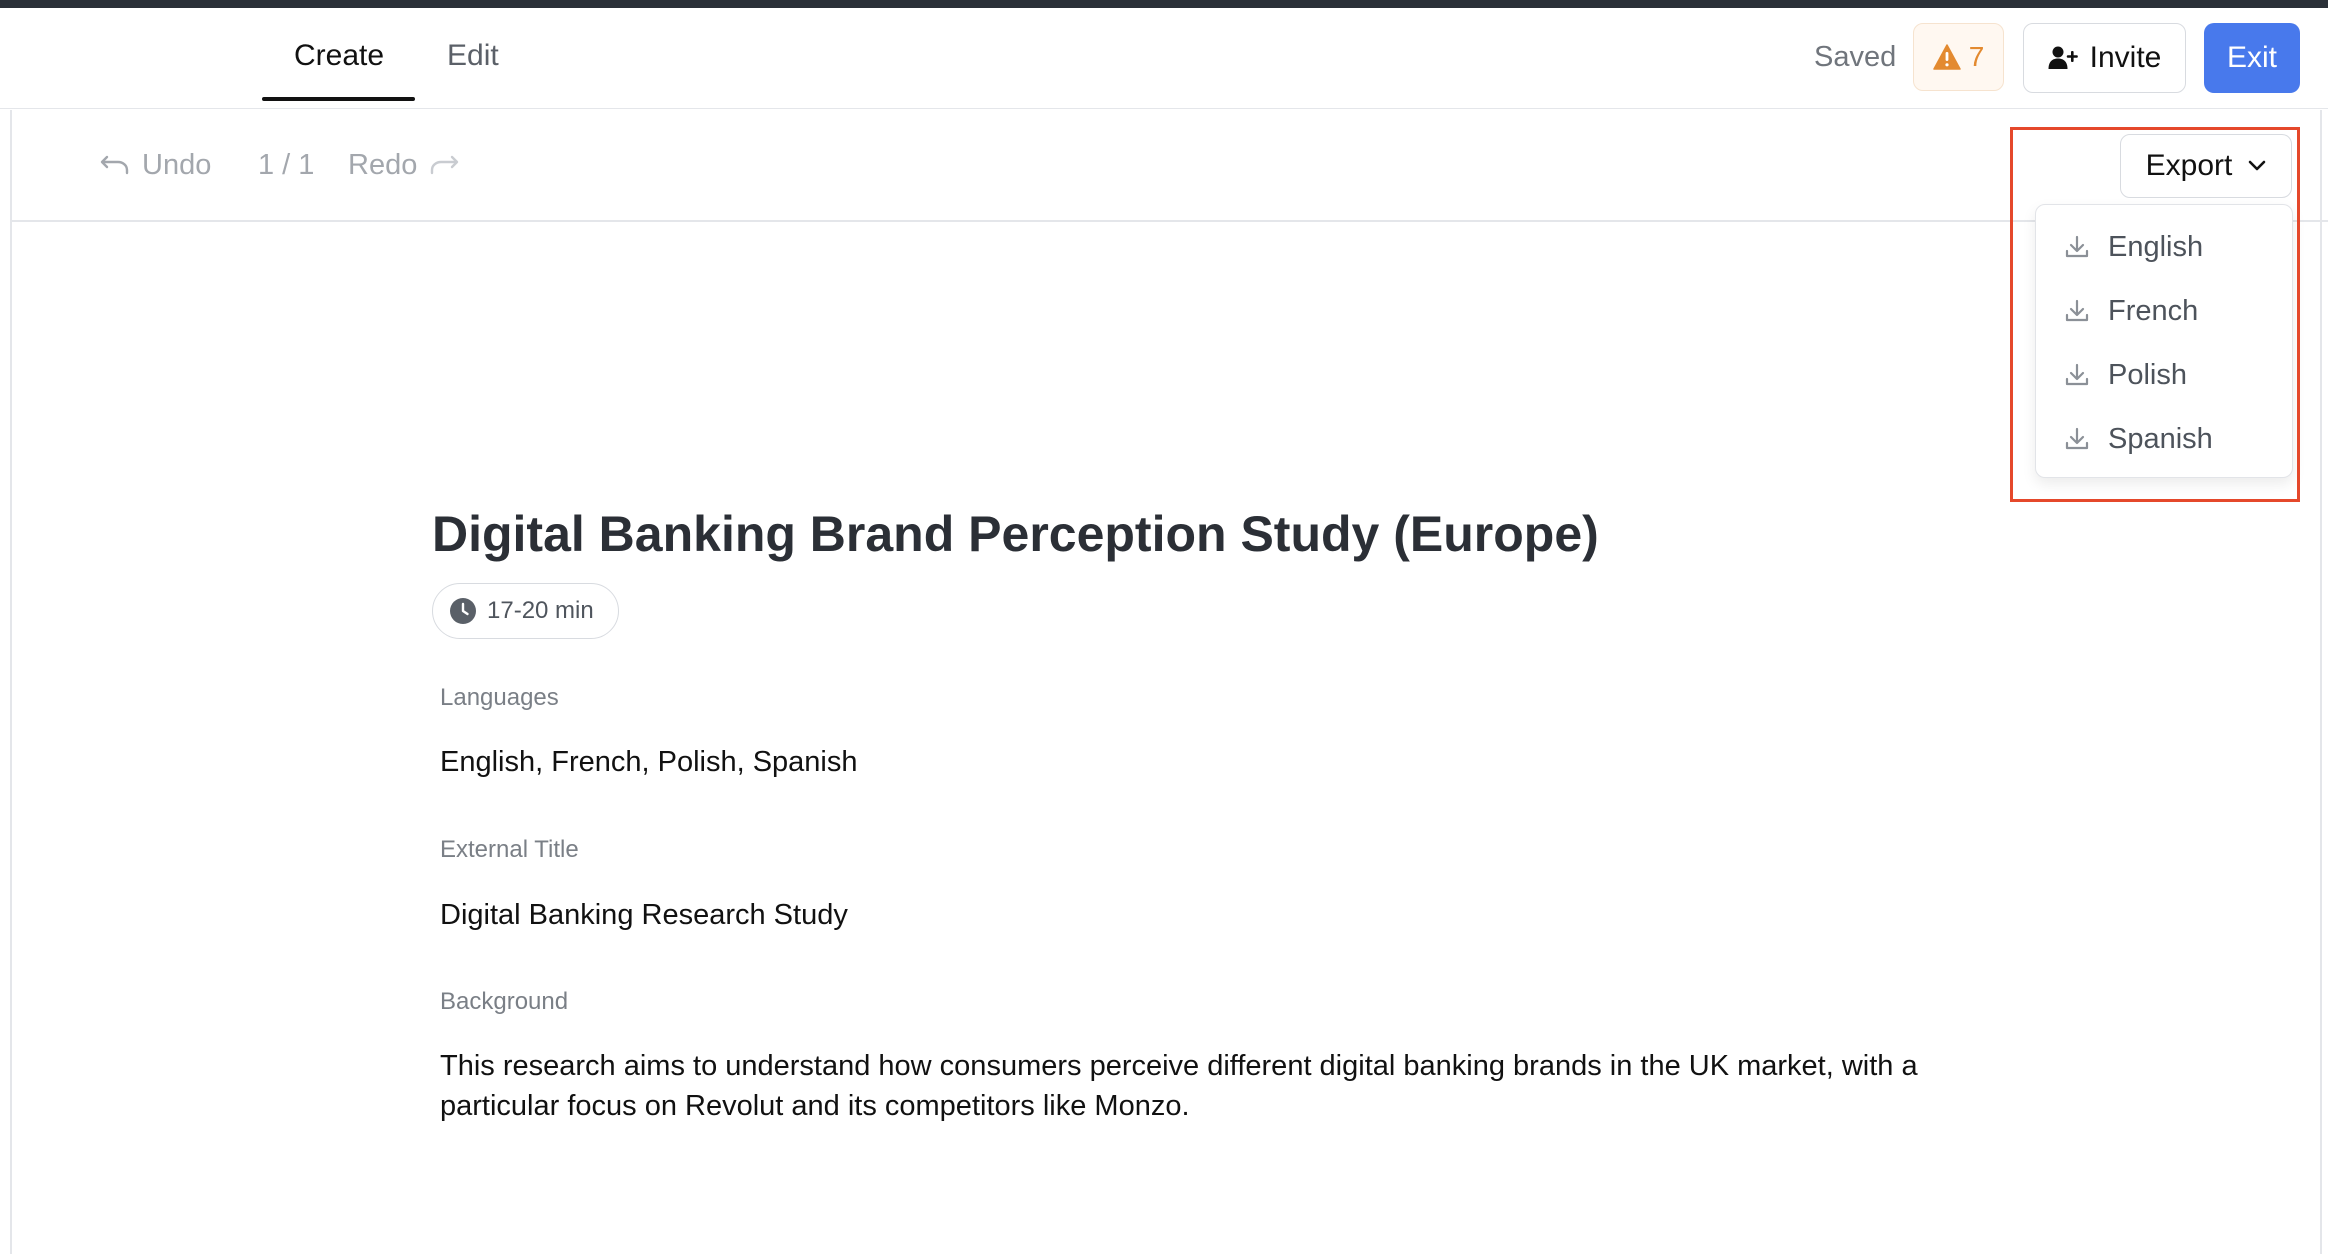 The width and height of the screenshot is (2328, 1254). I want to click on external-title-value: Digital Banking Research Study, so click(644, 915).